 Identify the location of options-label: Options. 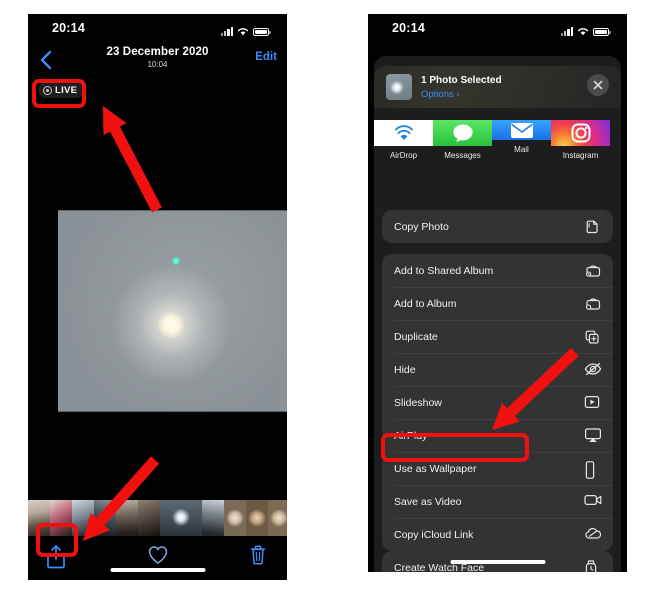
(437, 94).